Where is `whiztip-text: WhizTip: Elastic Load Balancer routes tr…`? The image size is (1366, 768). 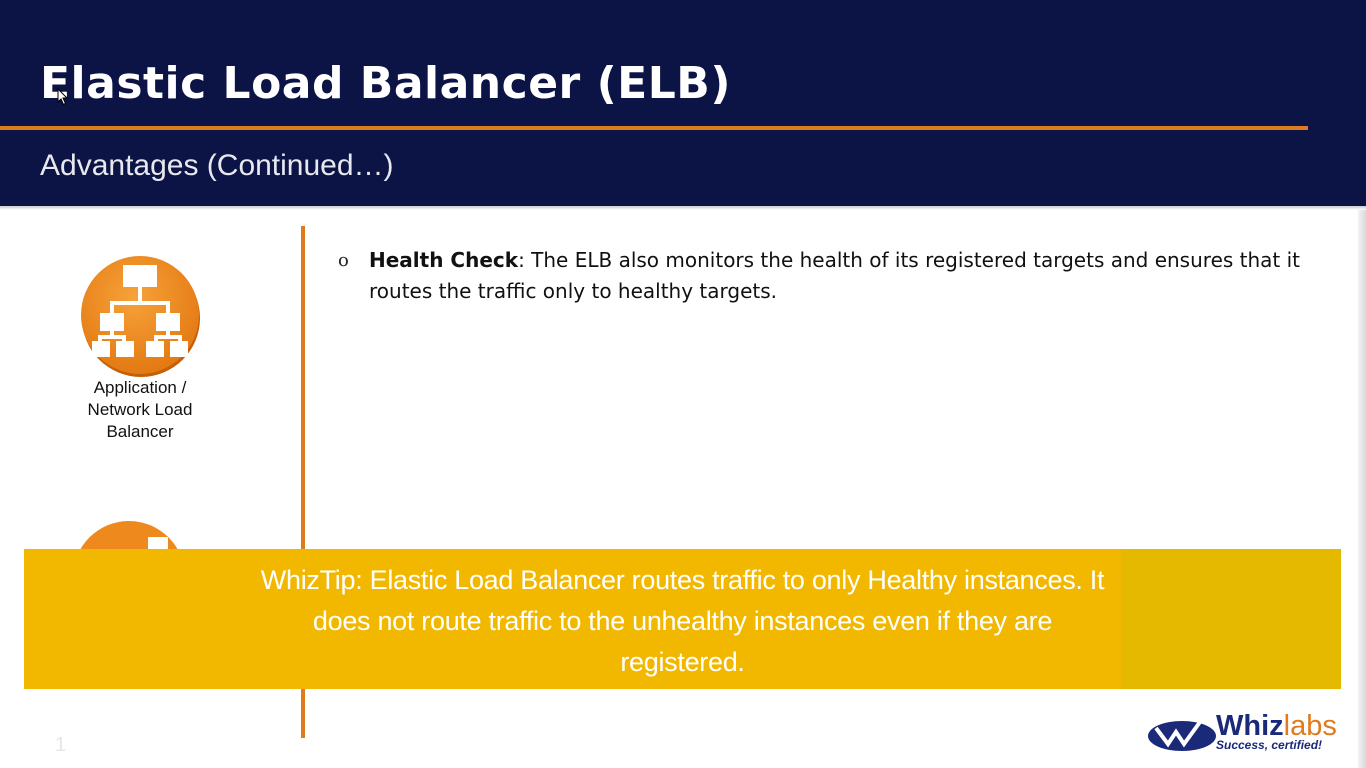 whiztip-text: WhizTip: Elastic Load Balancer routes tr… is located at coordinates (682, 621).